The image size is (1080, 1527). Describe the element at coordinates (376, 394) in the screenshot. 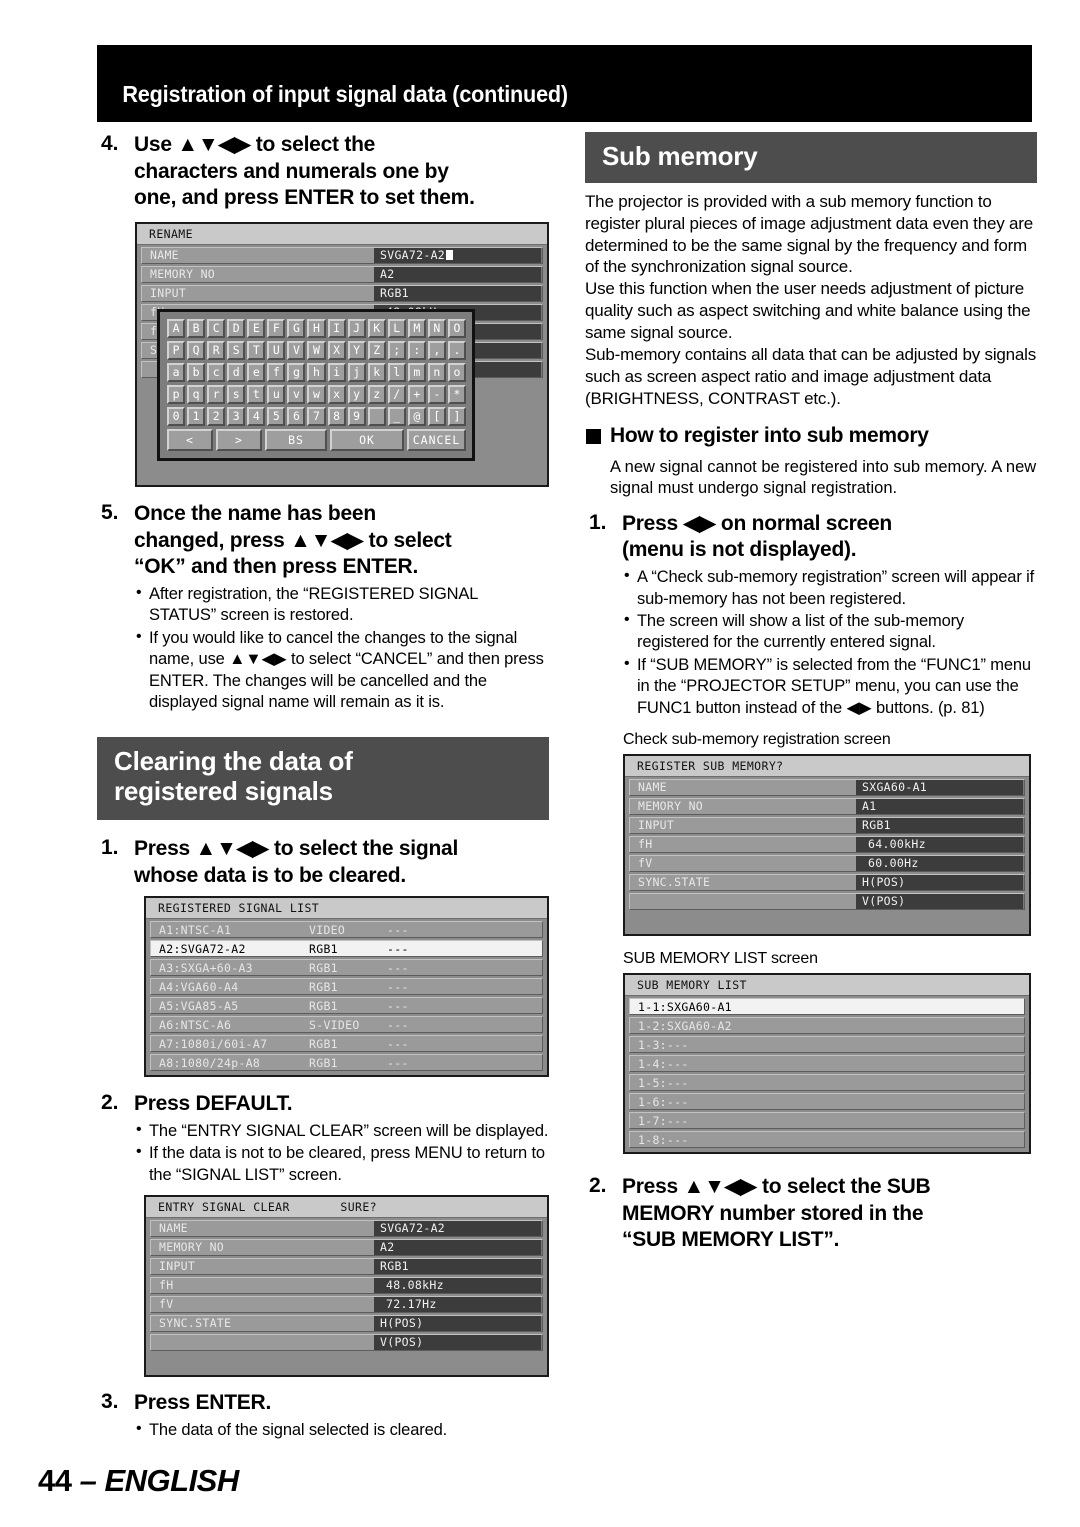

I see `key-z: z` at that location.